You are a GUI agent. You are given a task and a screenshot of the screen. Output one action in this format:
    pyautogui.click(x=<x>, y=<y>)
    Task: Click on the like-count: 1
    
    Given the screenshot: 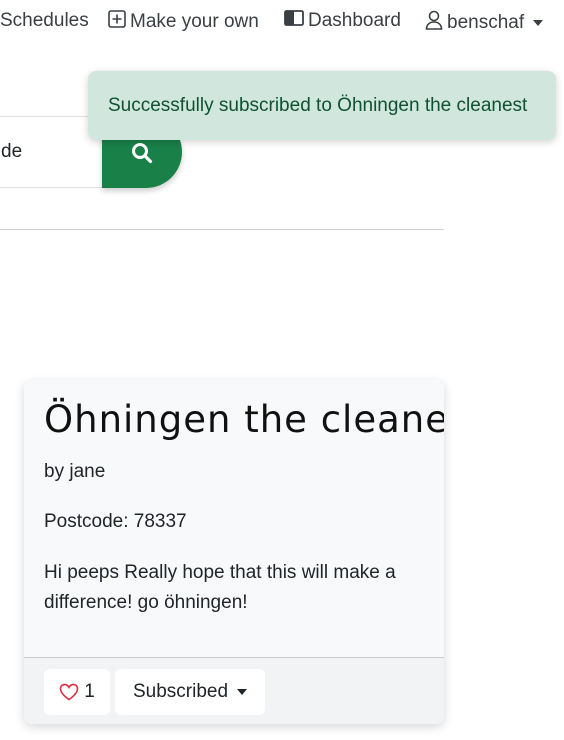 What is the action you would take?
    pyautogui.click(x=89, y=691)
    